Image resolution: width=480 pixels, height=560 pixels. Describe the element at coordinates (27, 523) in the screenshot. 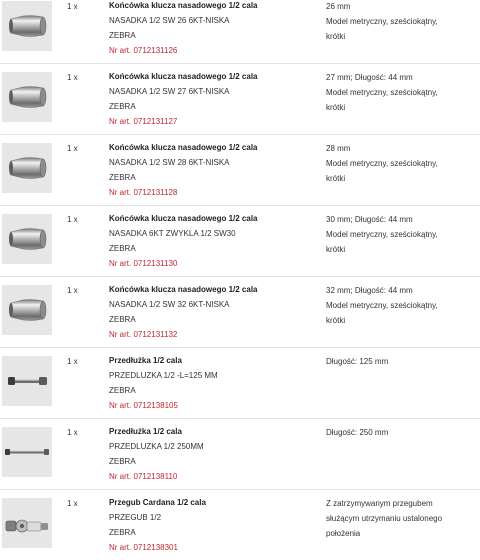

I see `universal-joint-icon` at that location.